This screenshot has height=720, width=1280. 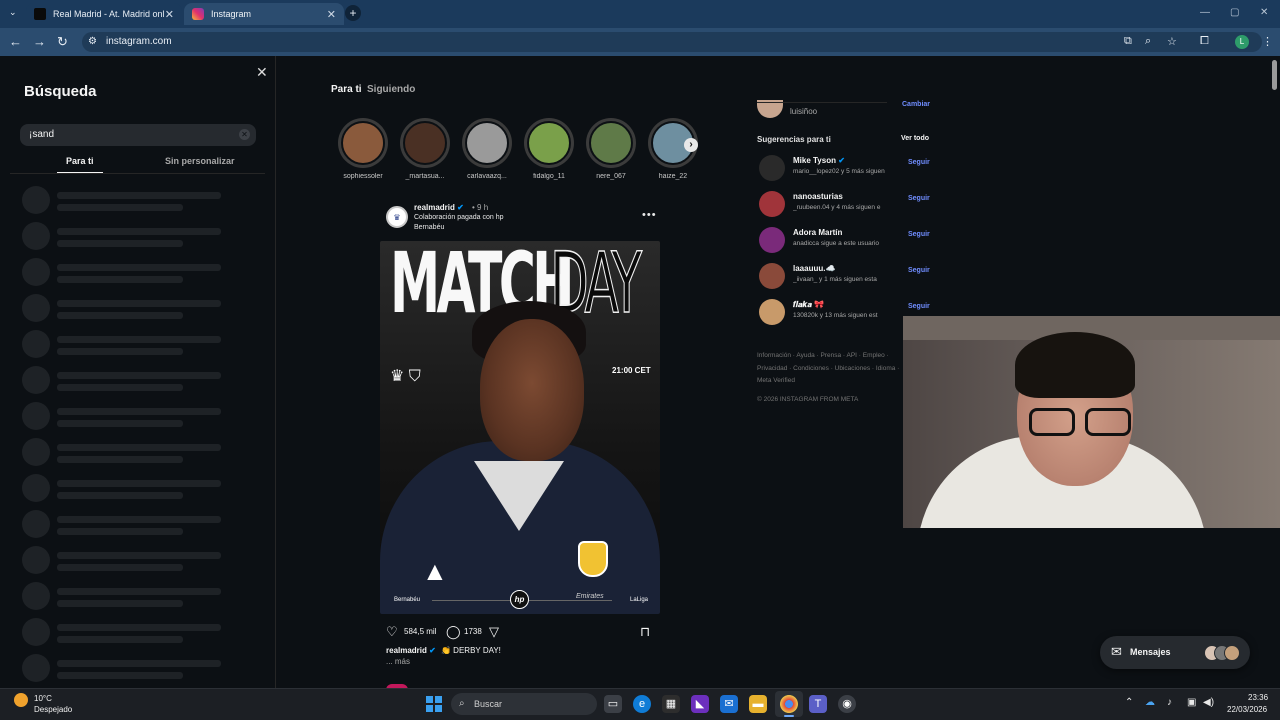 What do you see at coordinates (1128, 41) in the screenshot?
I see `install-app-icon: ⧉` at bounding box center [1128, 41].